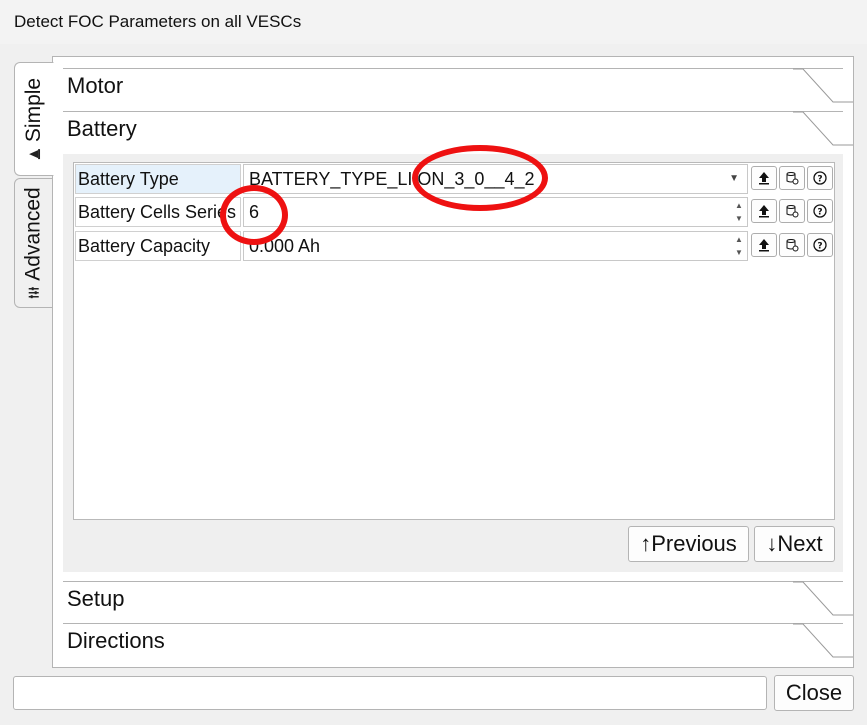 Image resolution: width=867 pixels, height=725 pixels. I want to click on section-directions-label: Directions, so click(116, 640).